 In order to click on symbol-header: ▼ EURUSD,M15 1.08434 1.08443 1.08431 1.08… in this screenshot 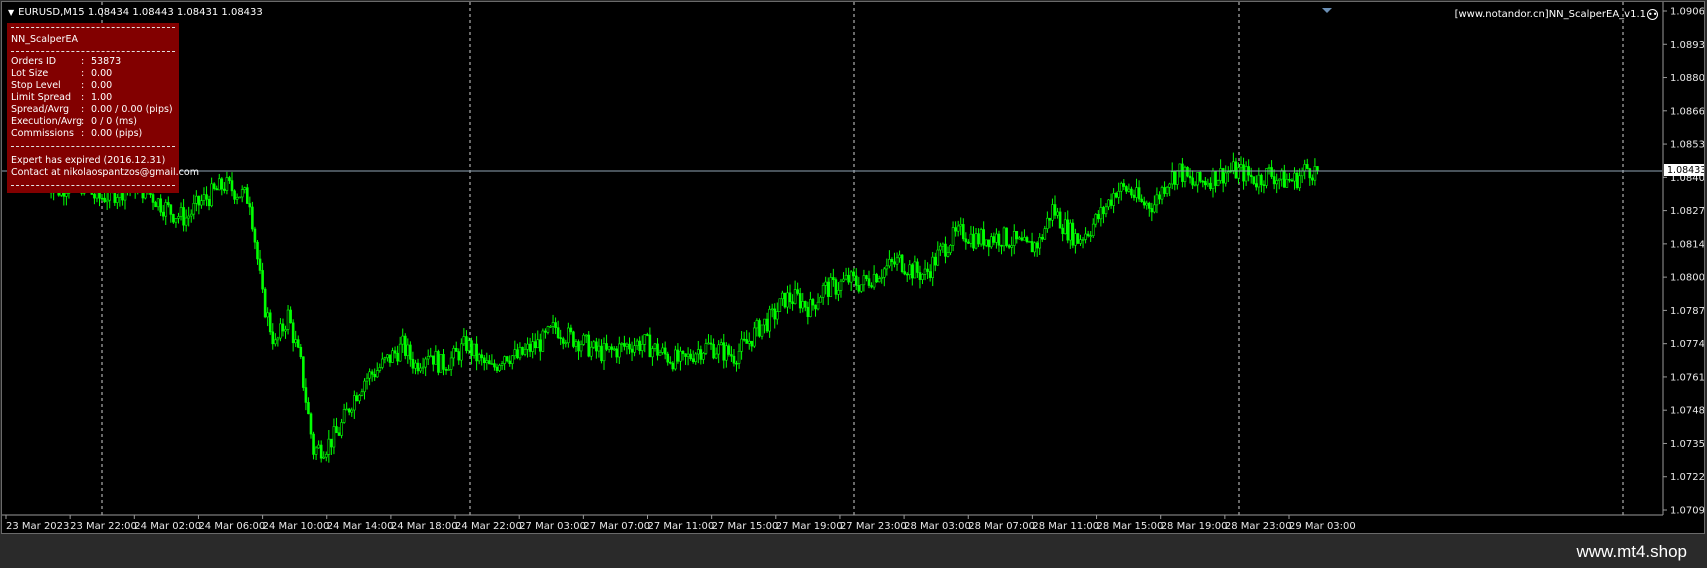, I will do `click(135, 12)`.